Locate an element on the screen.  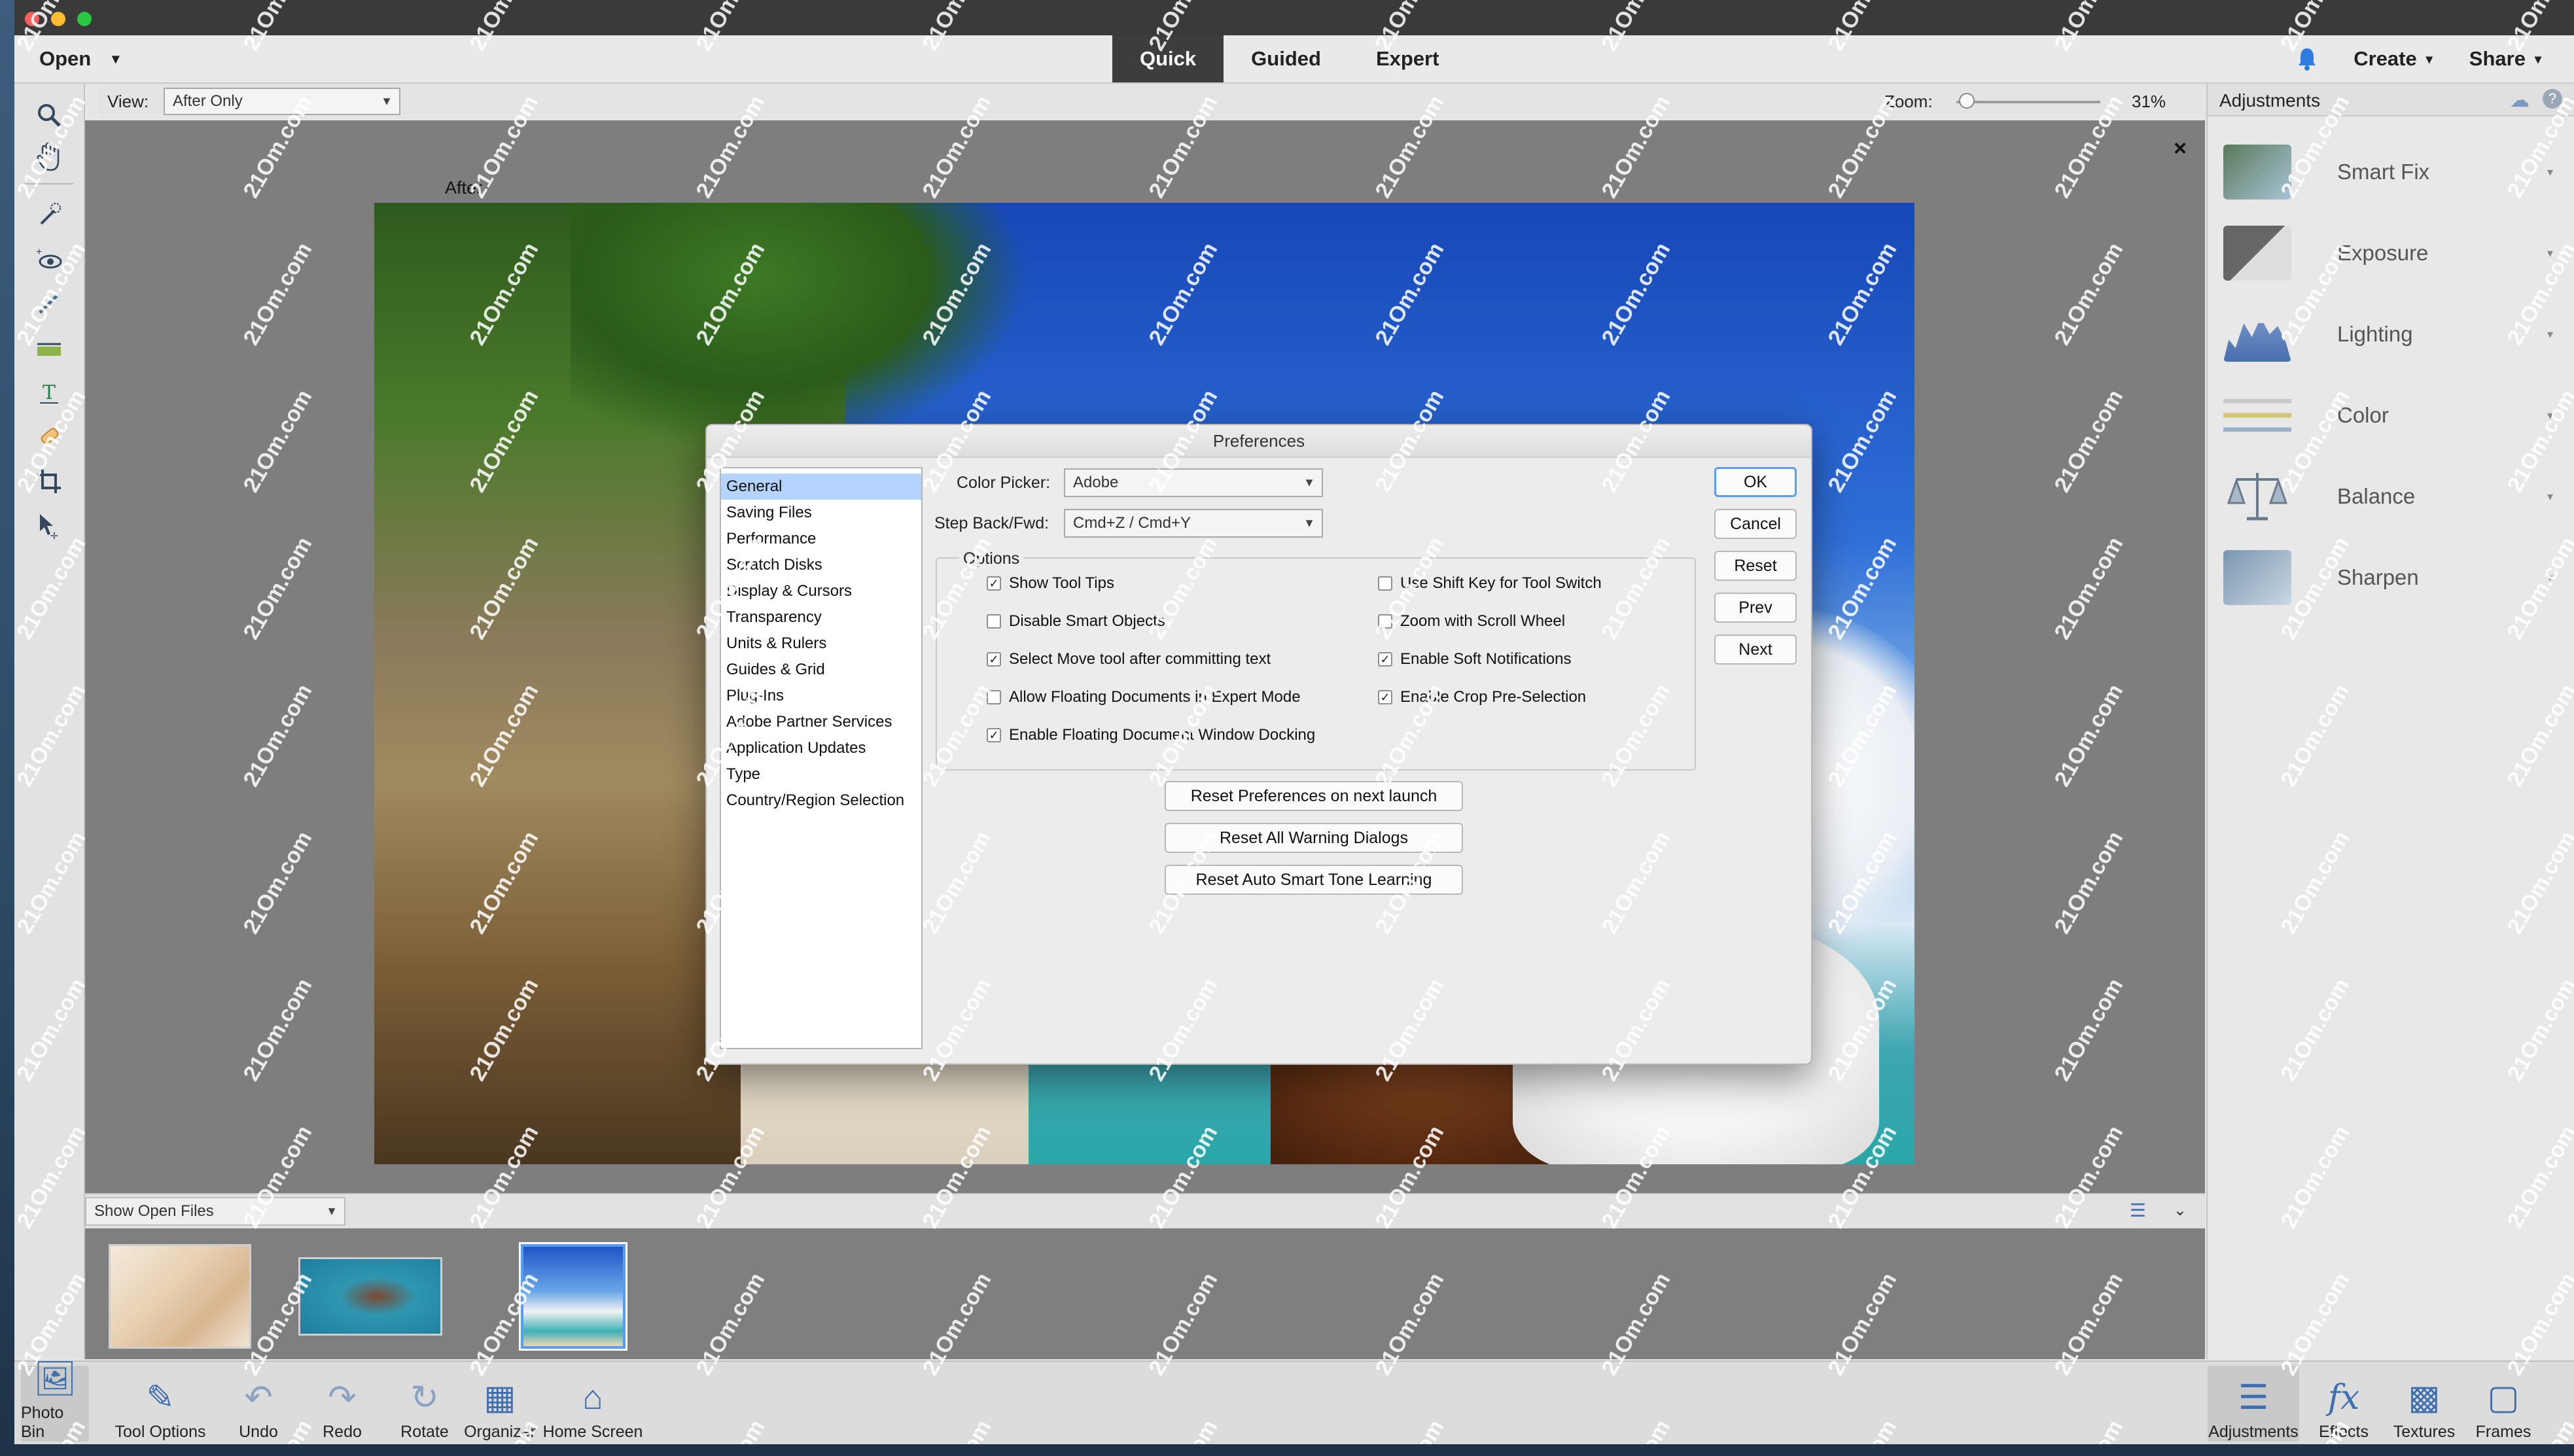
zoom-slider-thumb is located at coordinates (1967, 101).